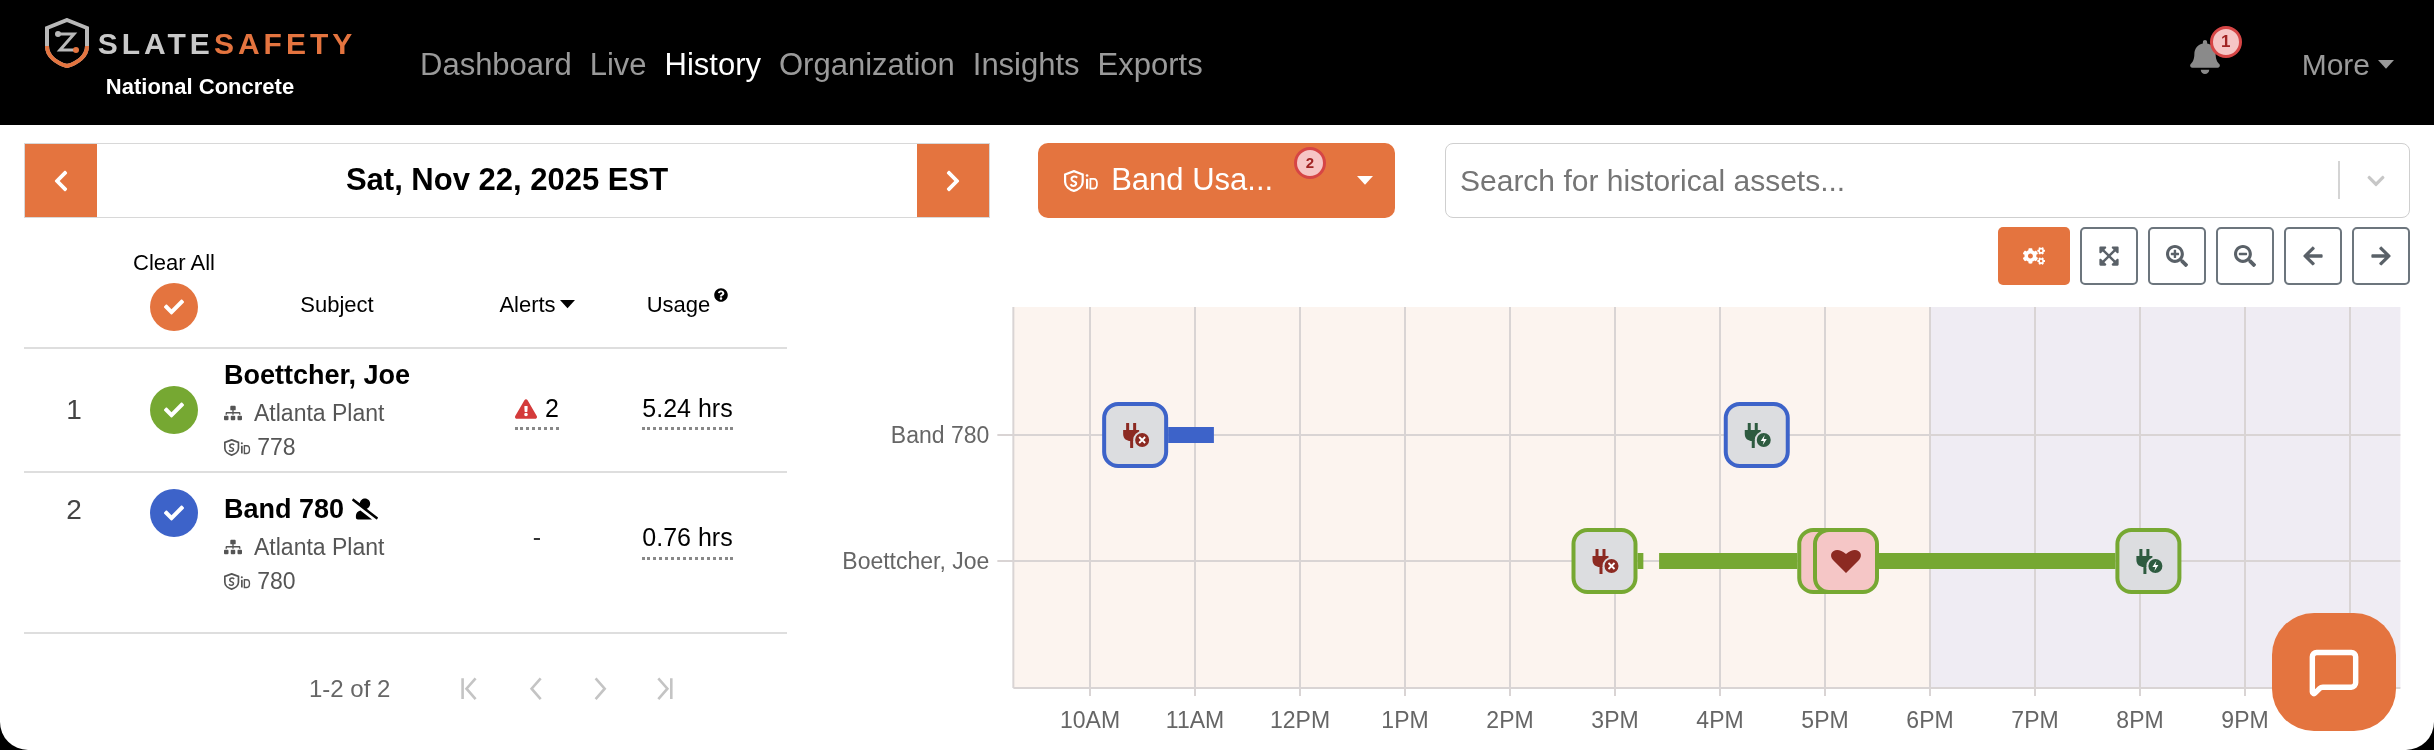  I want to click on nav-link: History, so click(712, 65).